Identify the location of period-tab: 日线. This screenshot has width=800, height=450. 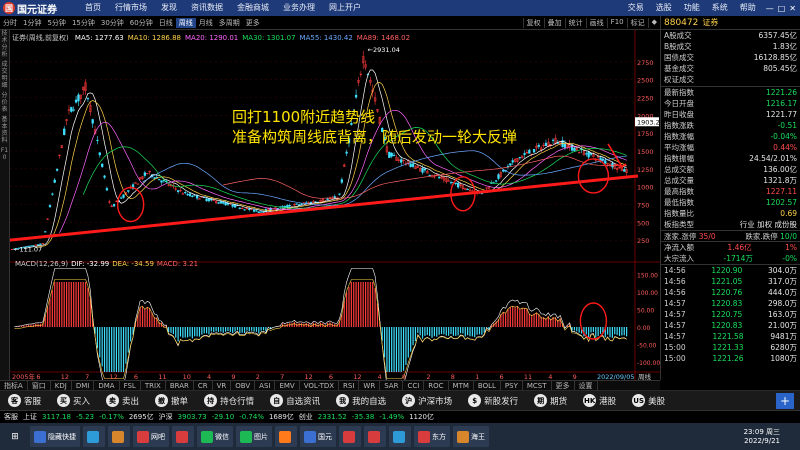
(166, 23).